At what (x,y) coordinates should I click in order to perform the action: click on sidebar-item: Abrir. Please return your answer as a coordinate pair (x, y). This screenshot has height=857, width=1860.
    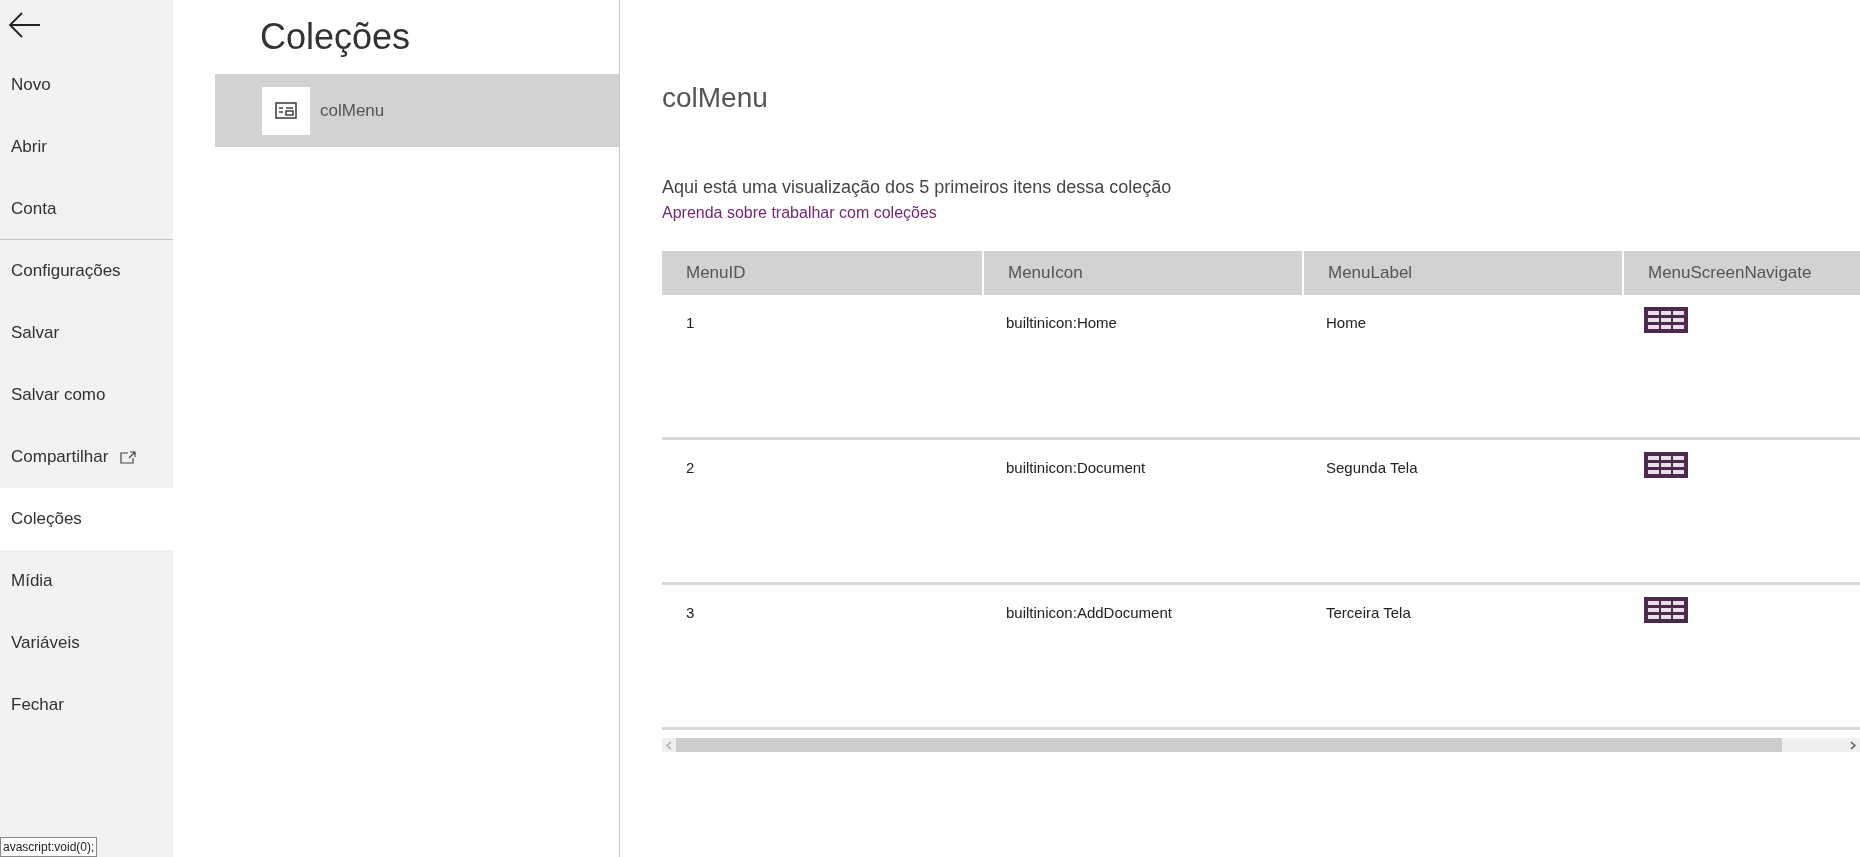
    Looking at the image, I should click on (86, 147).